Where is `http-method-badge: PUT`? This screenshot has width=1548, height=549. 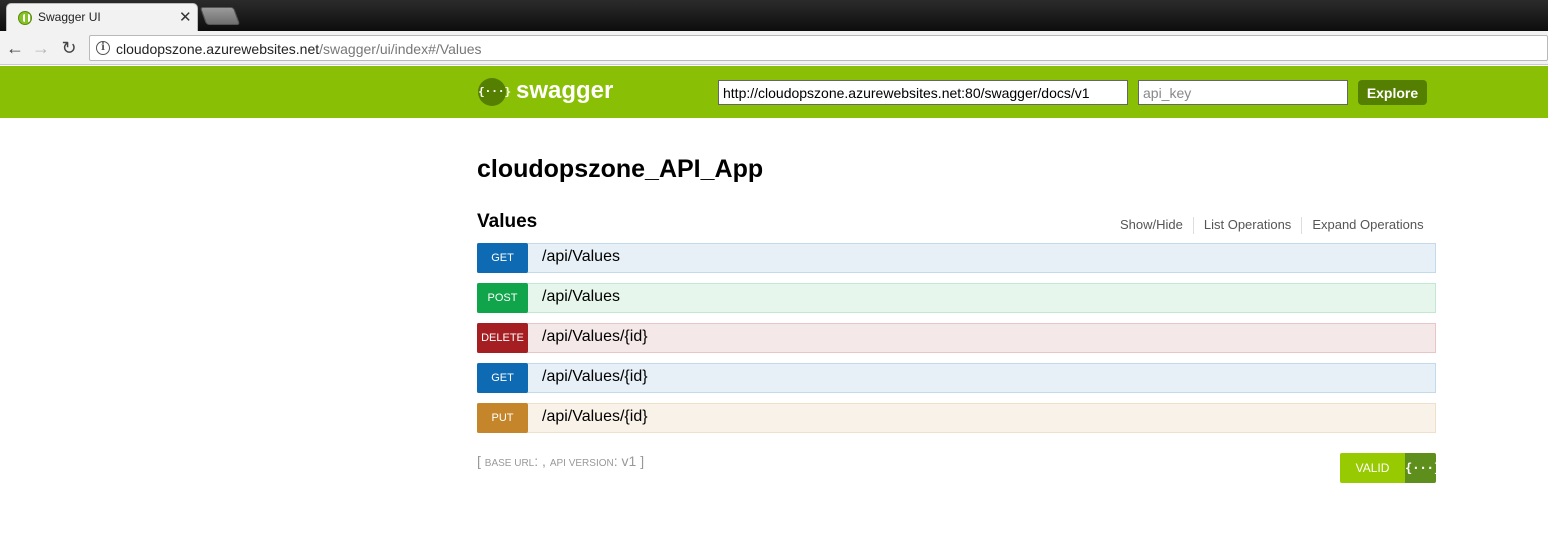 http-method-badge: PUT is located at coordinates (502, 418).